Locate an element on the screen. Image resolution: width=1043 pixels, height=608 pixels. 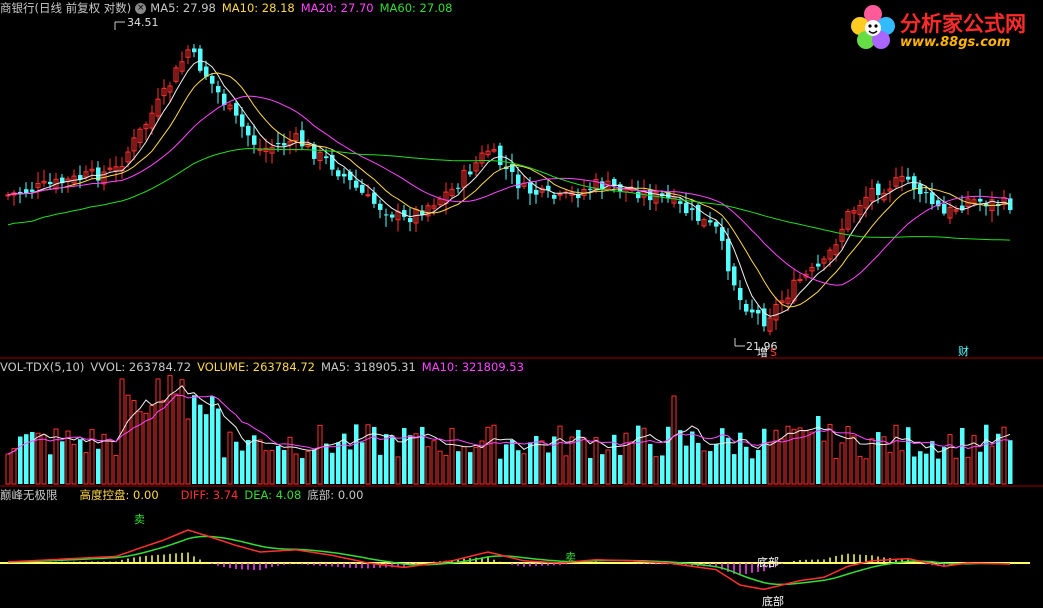
ma60-line is located at coordinates (509, 194).